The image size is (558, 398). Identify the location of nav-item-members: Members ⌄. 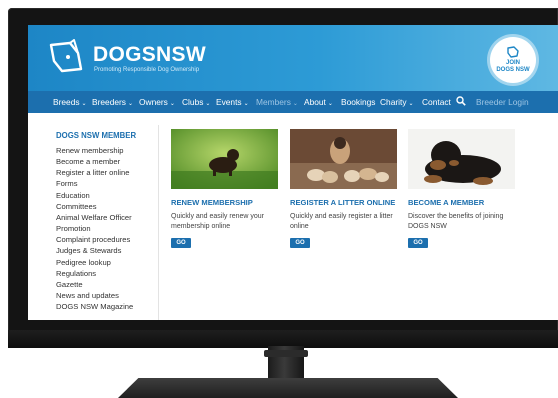
(277, 102).